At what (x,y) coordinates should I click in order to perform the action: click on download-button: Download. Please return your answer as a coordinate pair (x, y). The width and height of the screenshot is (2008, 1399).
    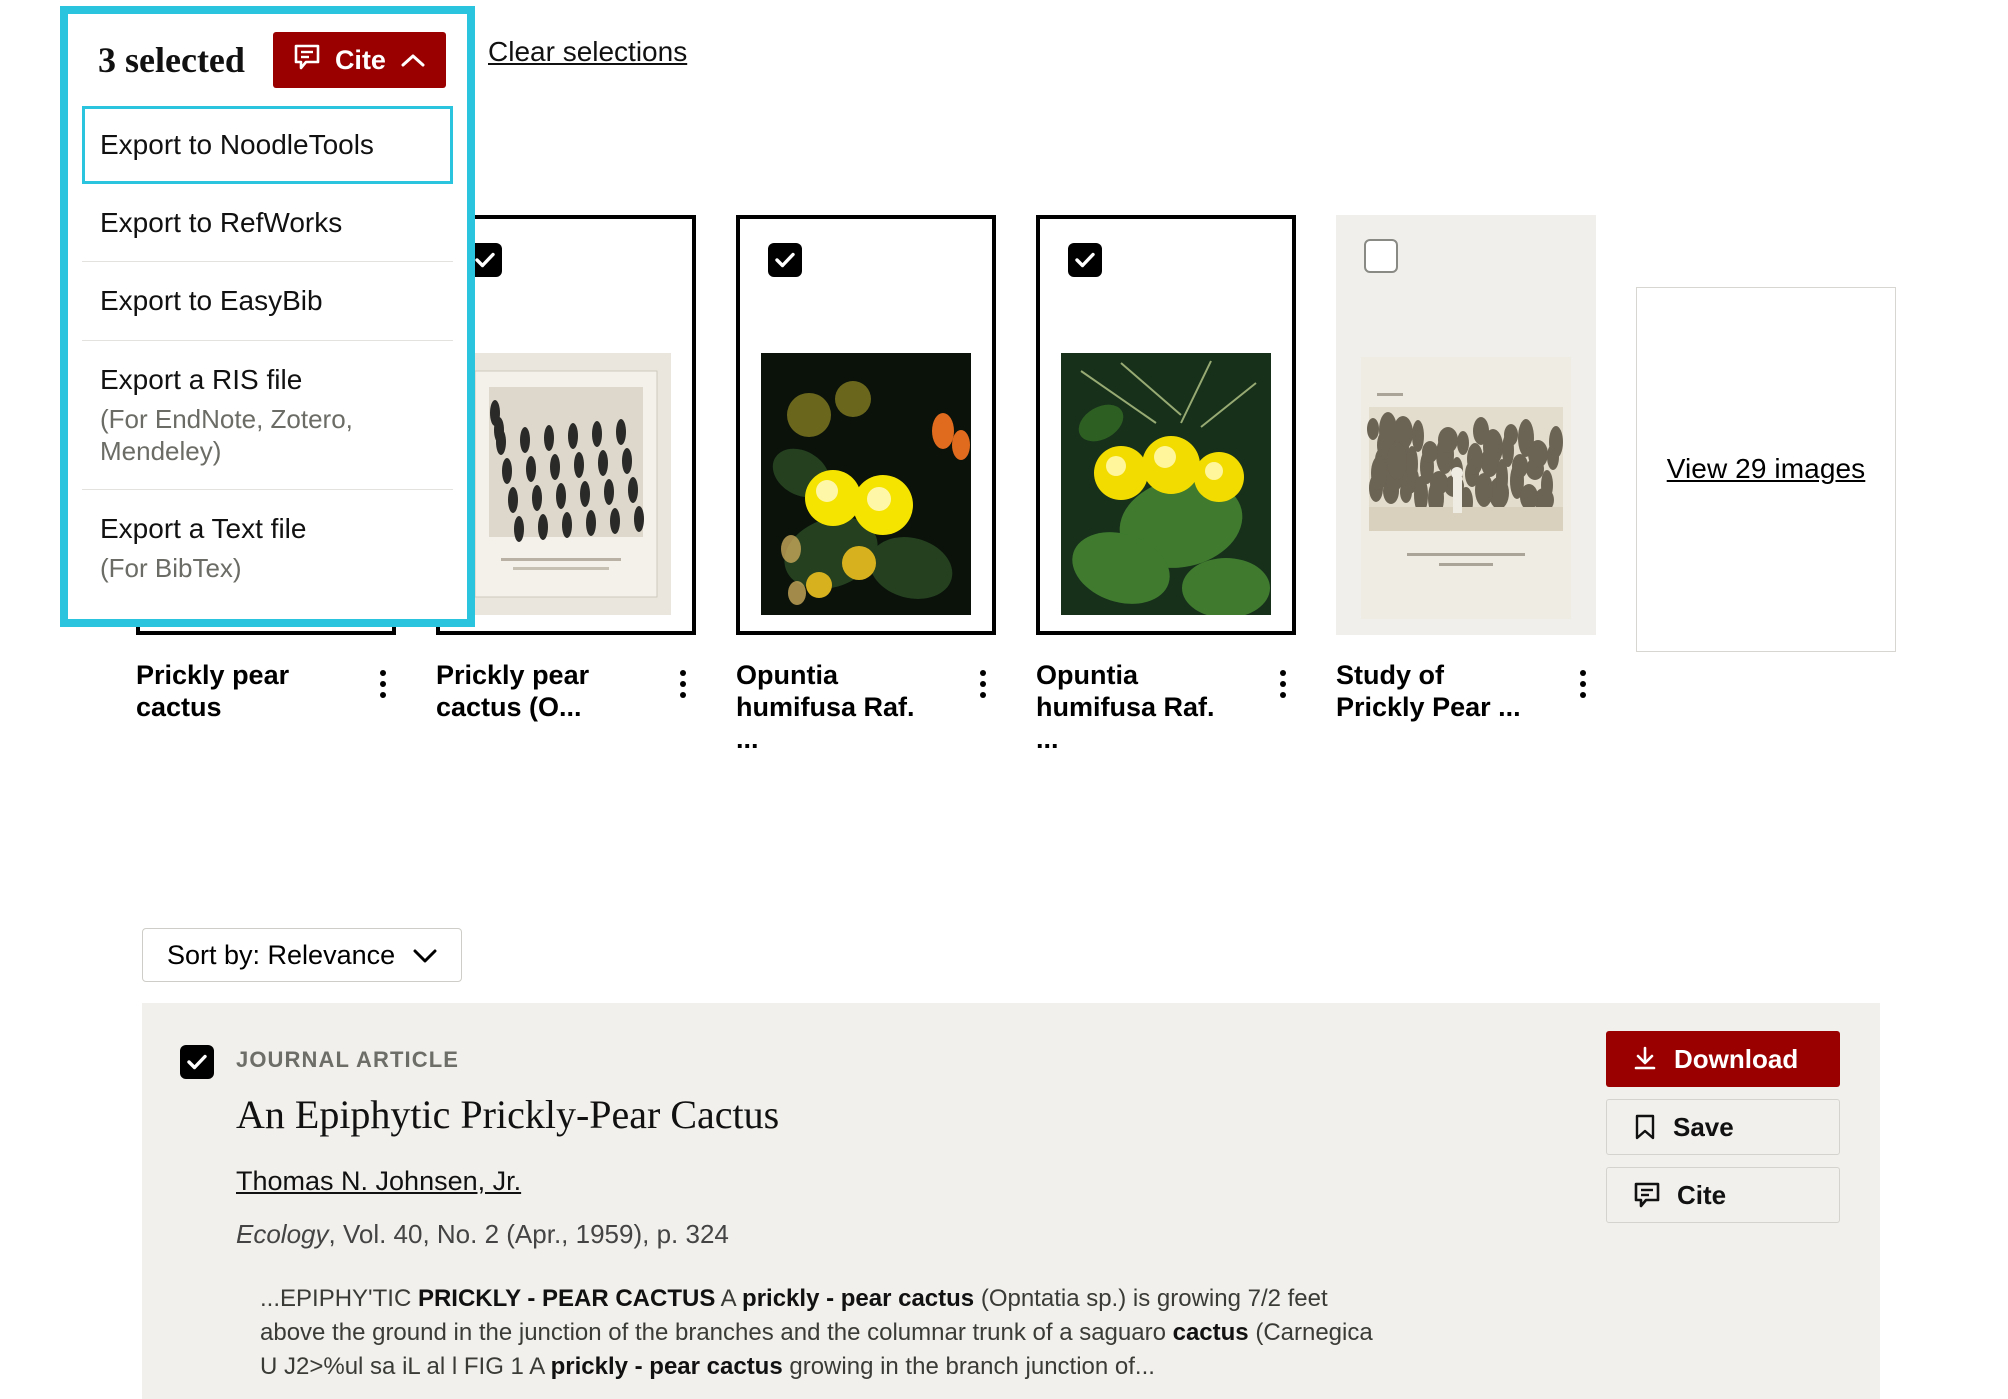
    Looking at the image, I should click on (1723, 1059).